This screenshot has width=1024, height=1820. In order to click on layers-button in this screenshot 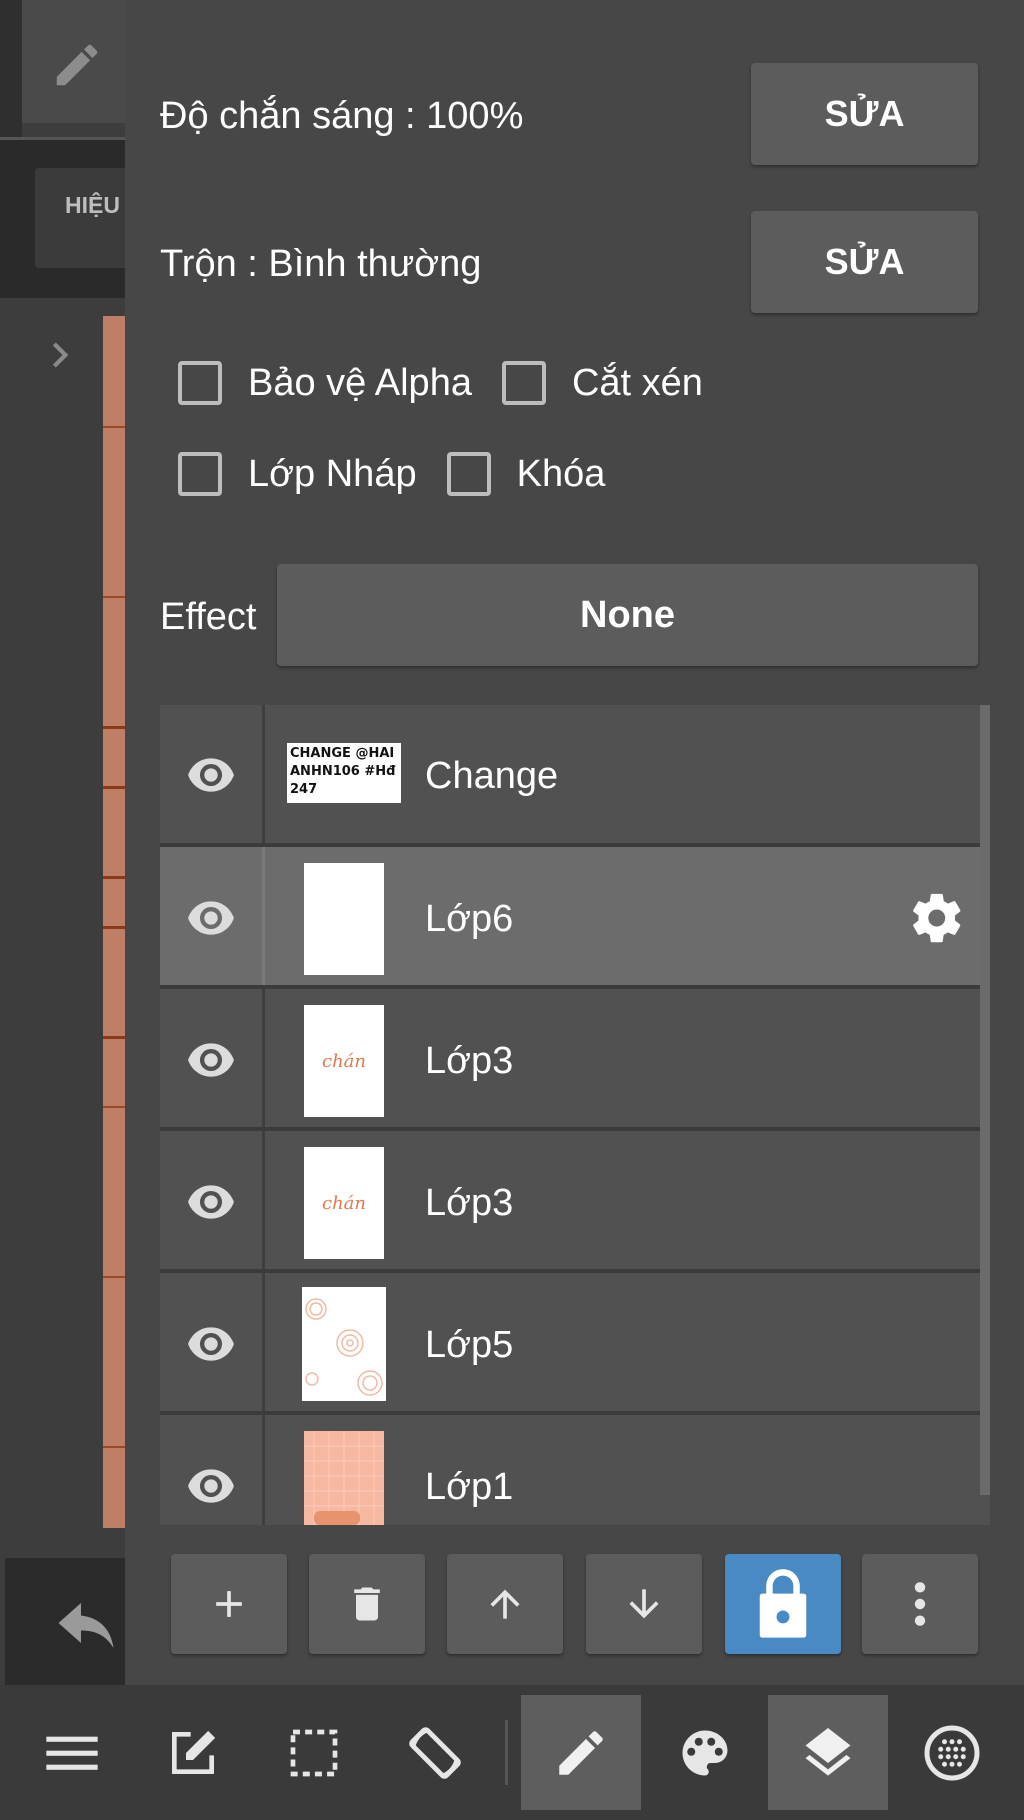, I will do `click(828, 1752)`.